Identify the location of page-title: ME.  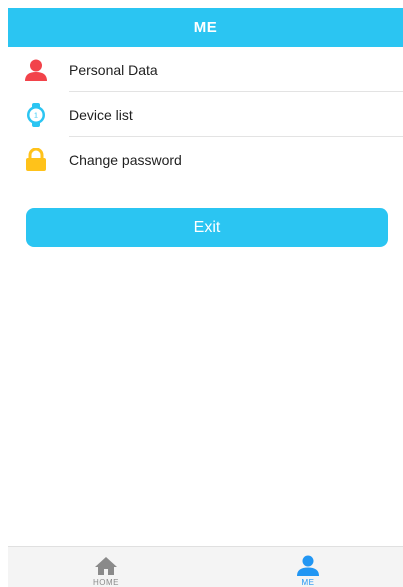
(205, 27).